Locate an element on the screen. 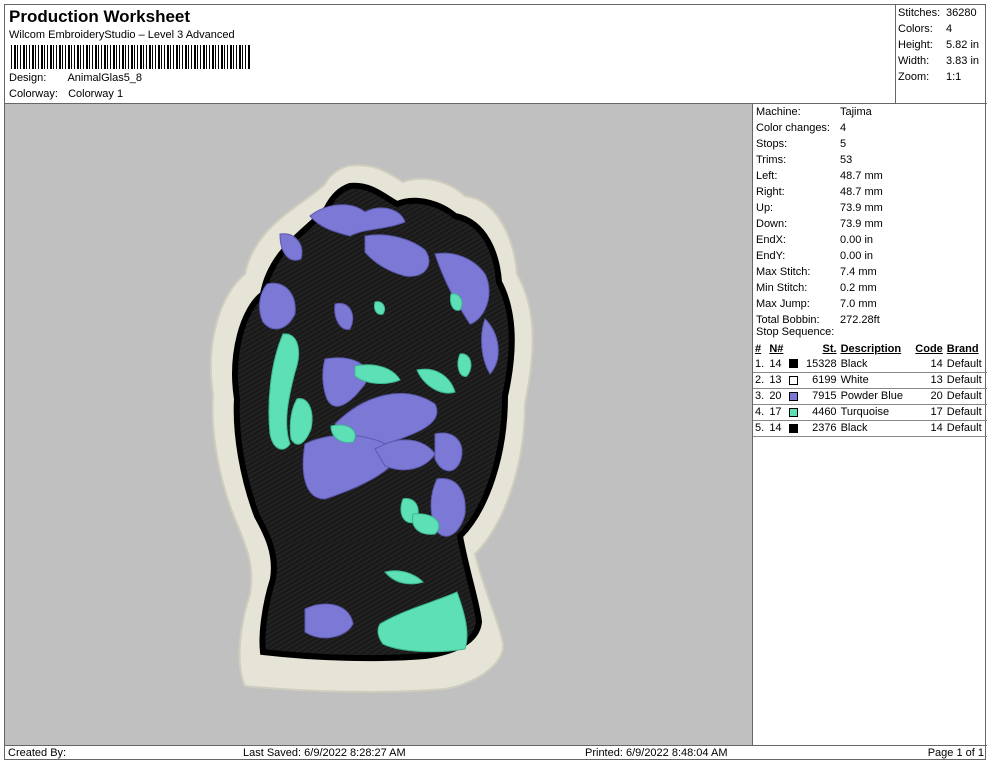  info-label: Machine: is located at coordinates (778, 112).